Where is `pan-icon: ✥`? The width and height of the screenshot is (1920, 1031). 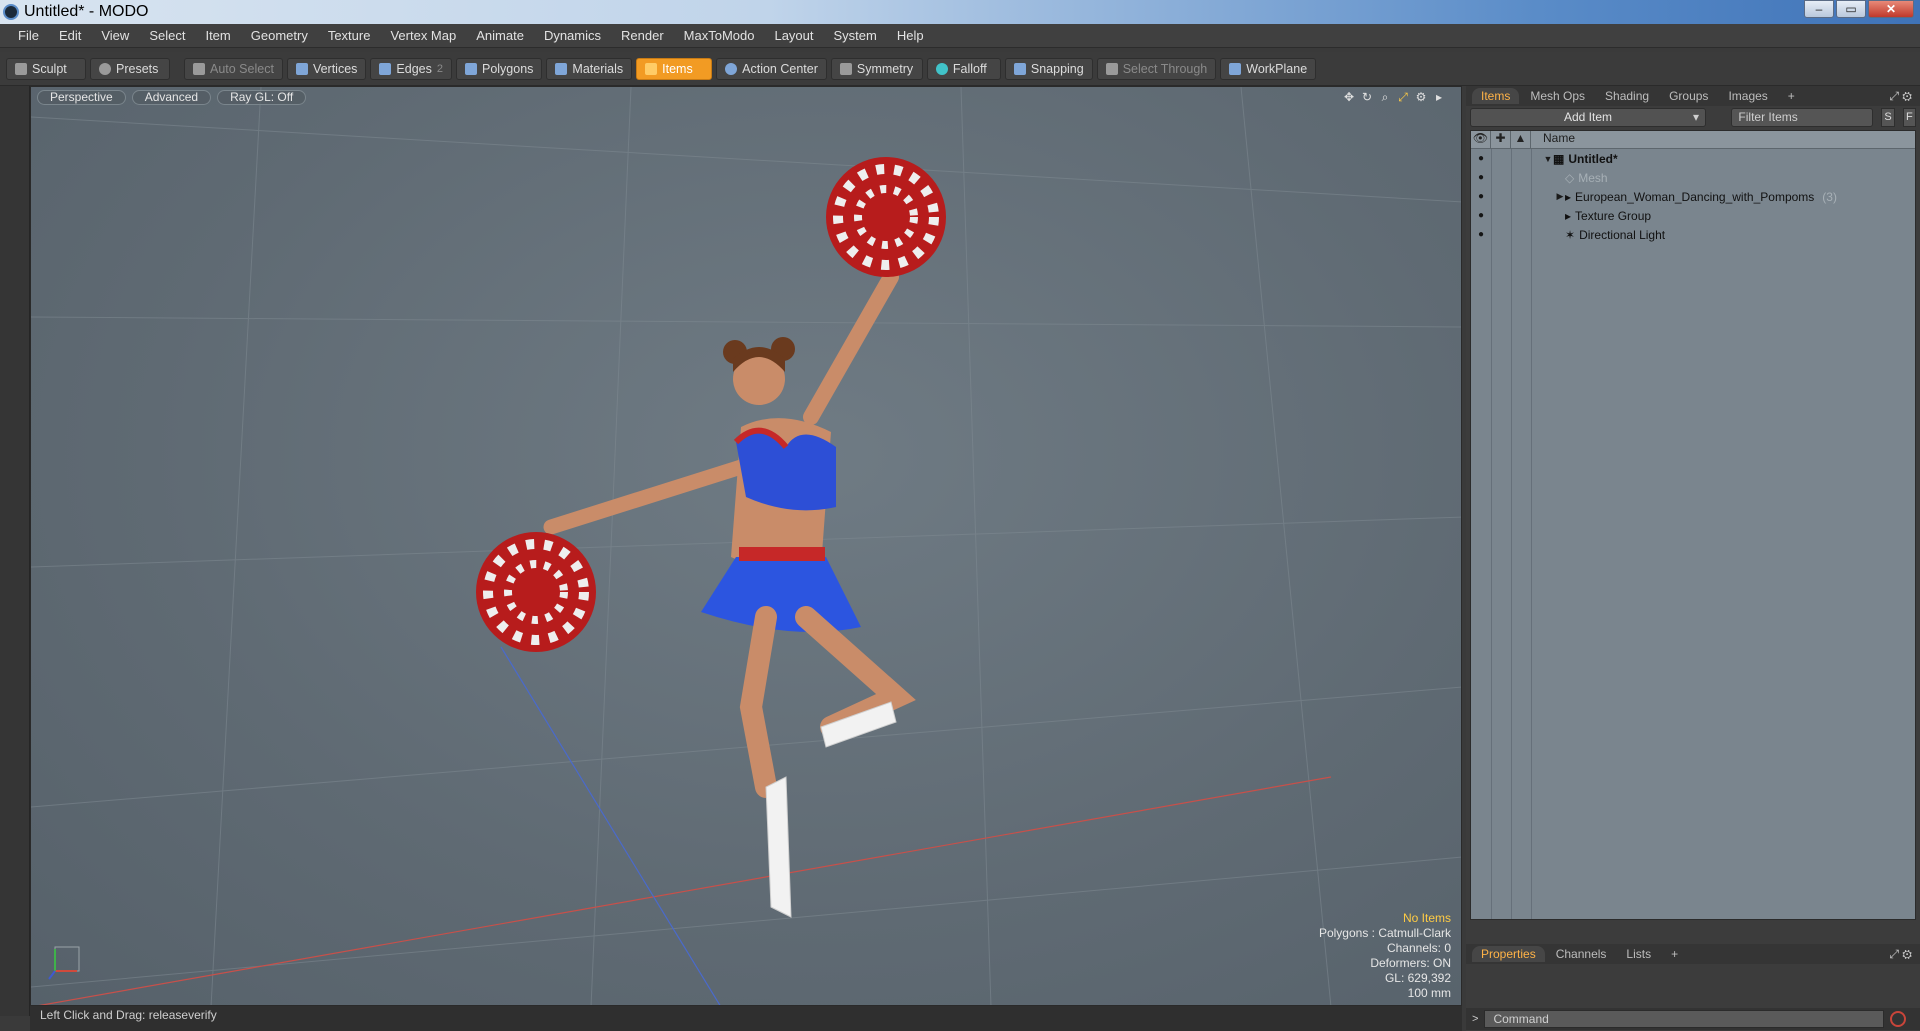
pan-icon: ✥ is located at coordinates (1349, 97).